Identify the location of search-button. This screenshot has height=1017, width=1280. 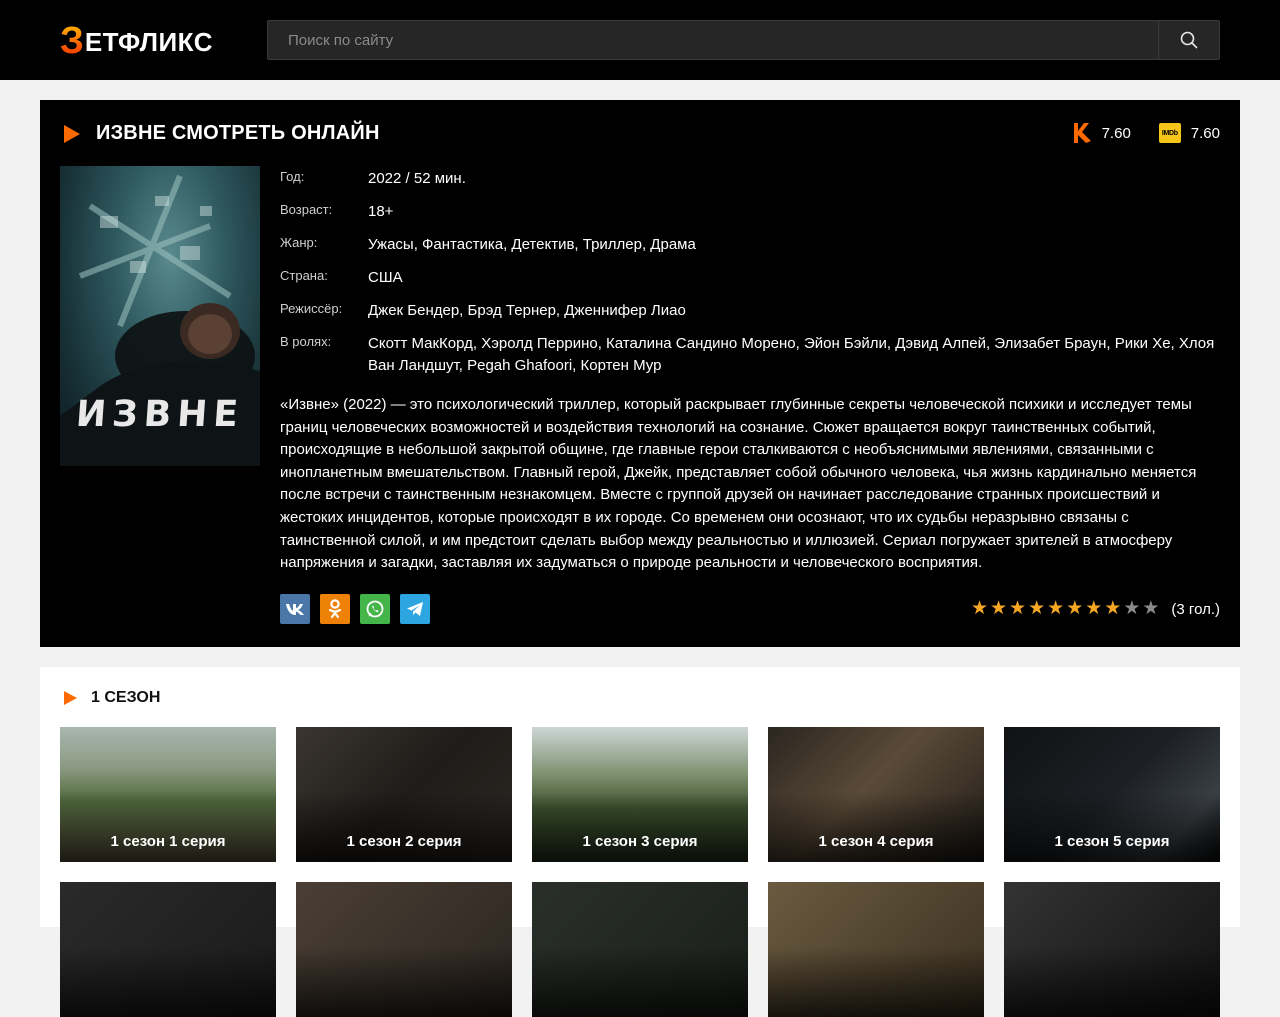
(1188, 40).